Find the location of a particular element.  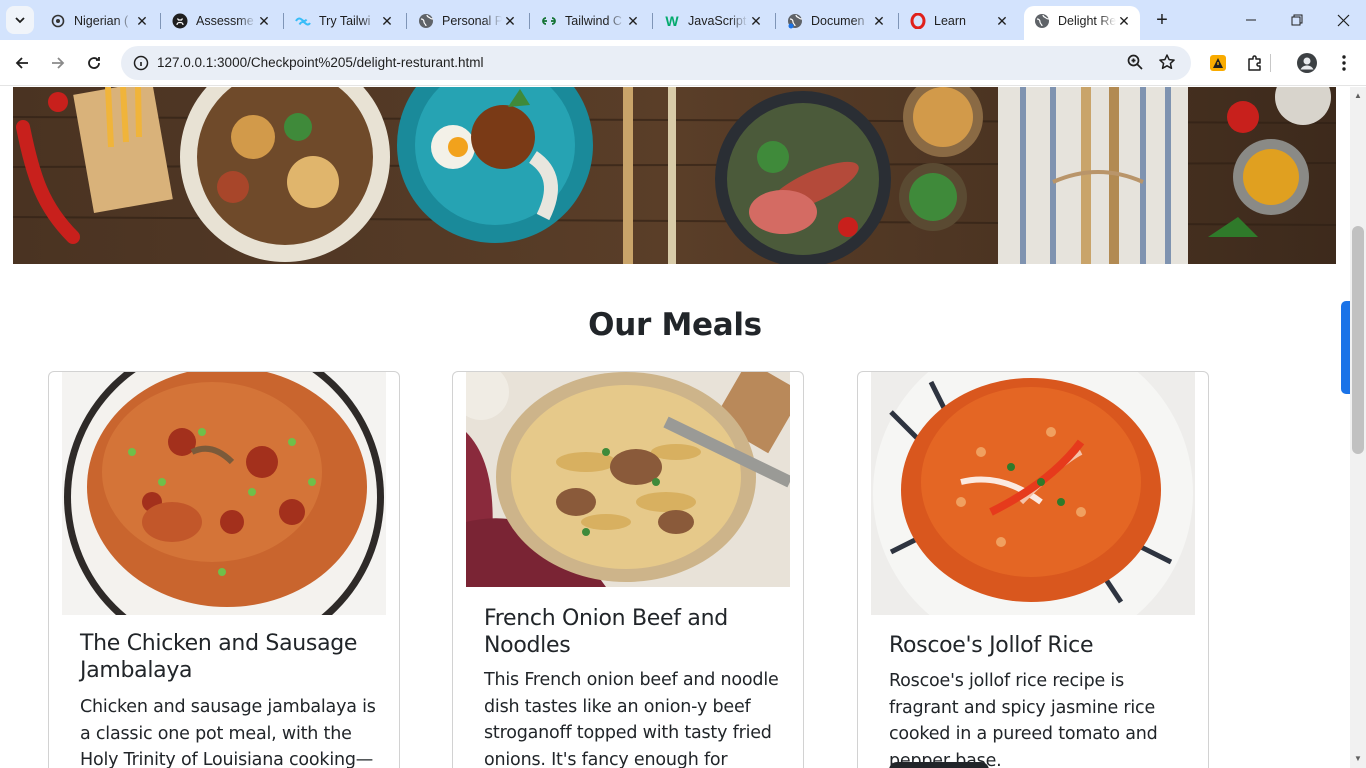

tab-title: Delight Re is located at coordinates (1087, 21).